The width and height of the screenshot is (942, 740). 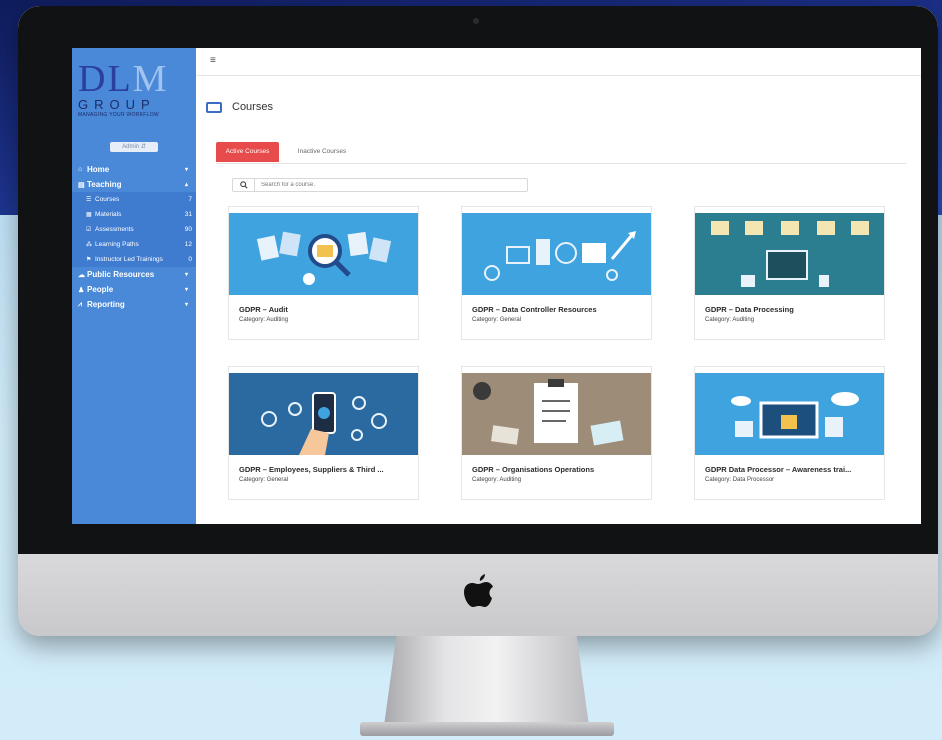 What do you see at coordinates (81, 275) in the screenshot?
I see `cloud-icon: ☁` at bounding box center [81, 275].